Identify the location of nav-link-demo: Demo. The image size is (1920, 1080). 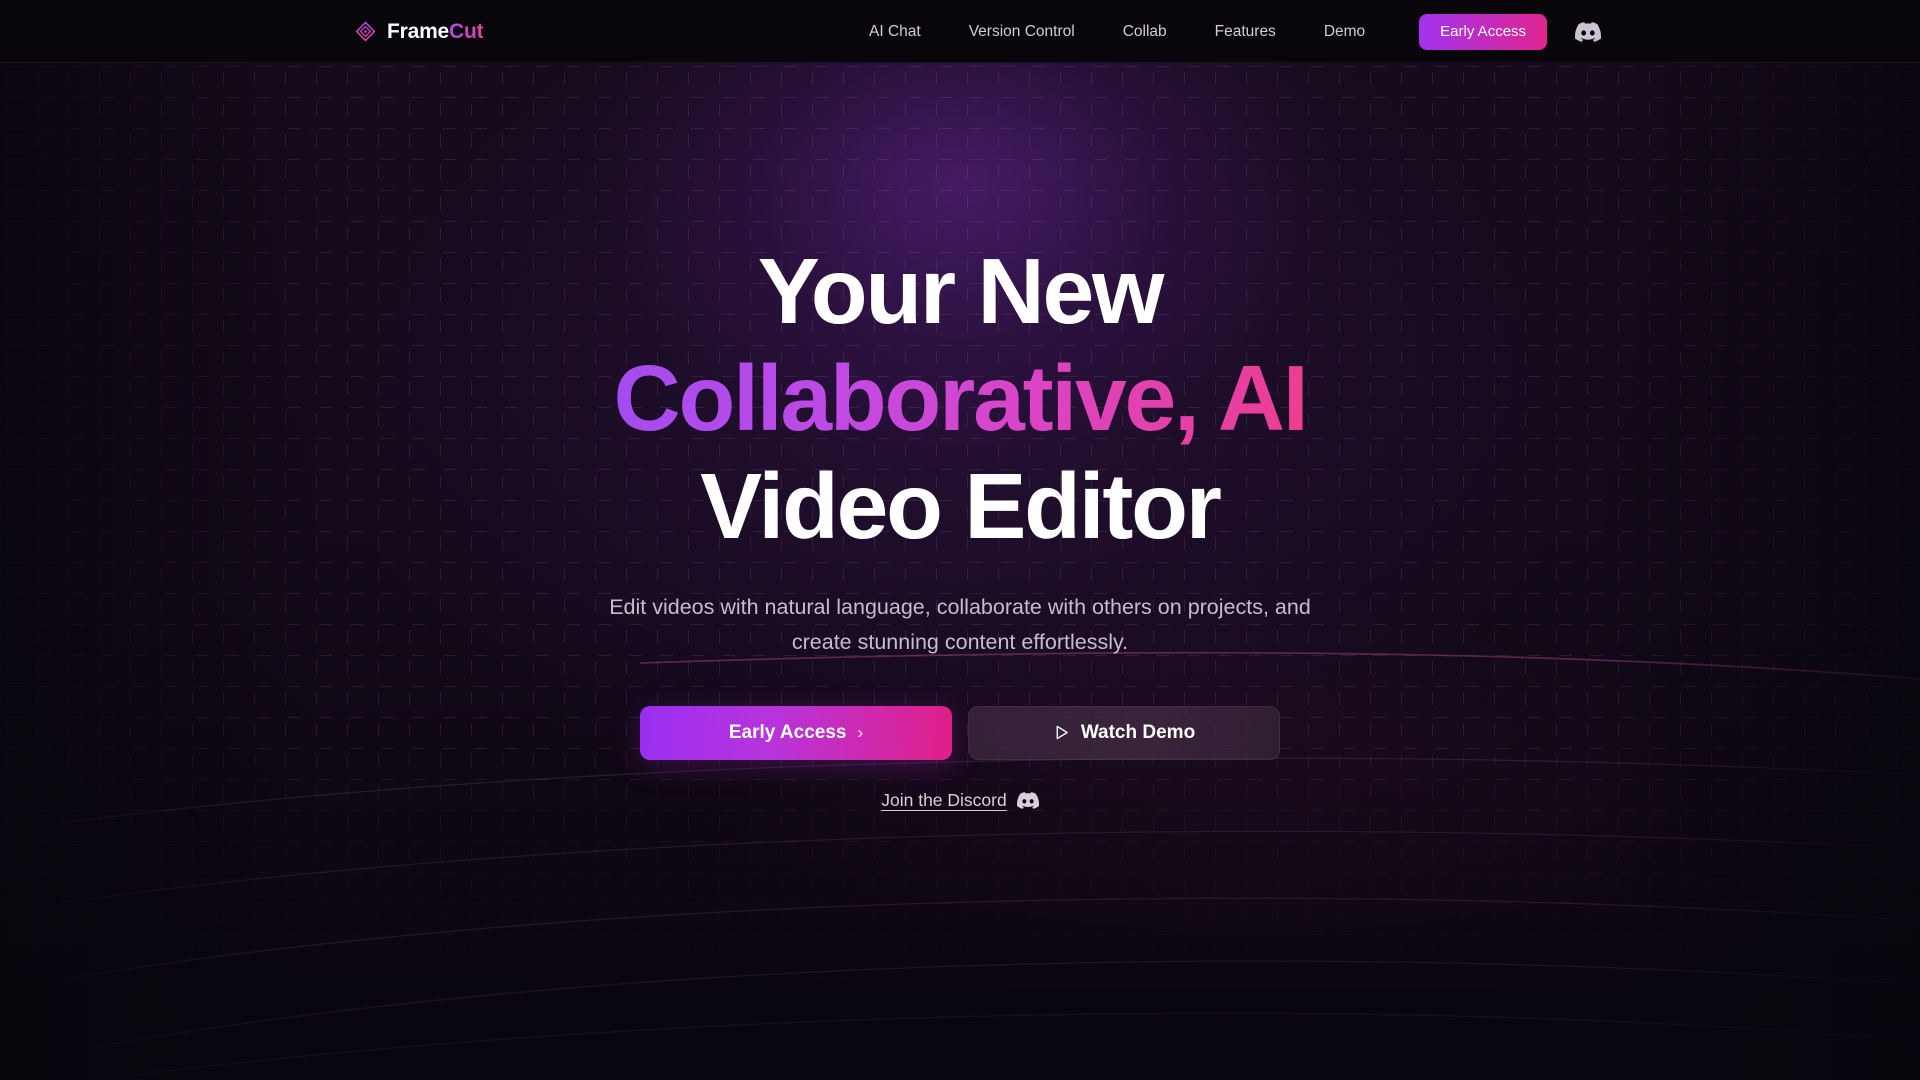
(1344, 31).